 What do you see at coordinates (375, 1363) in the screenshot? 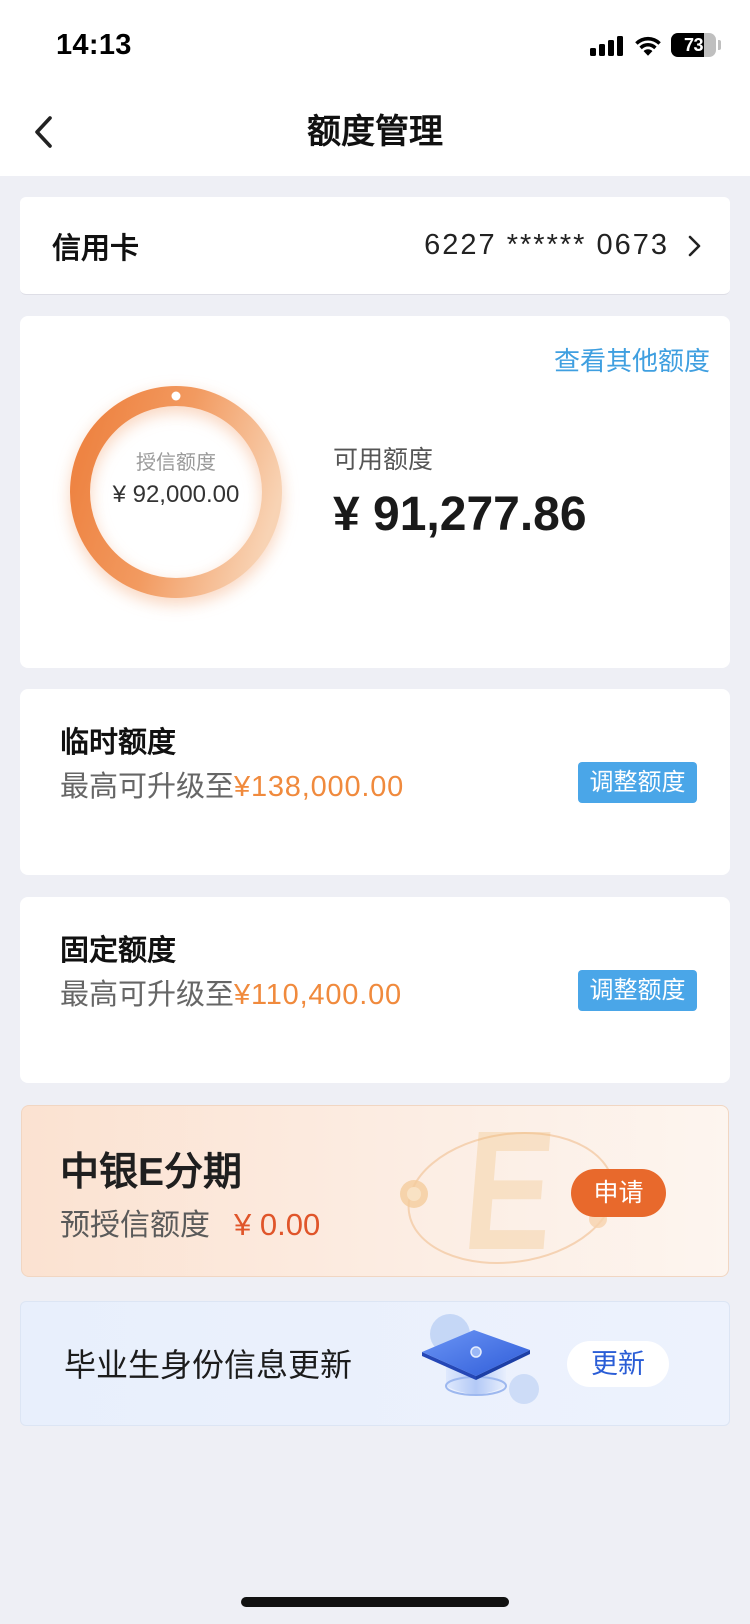
I see `graduate-update-card: 毕业生身份信息更新 更新` at bounding box center [375, 1363].